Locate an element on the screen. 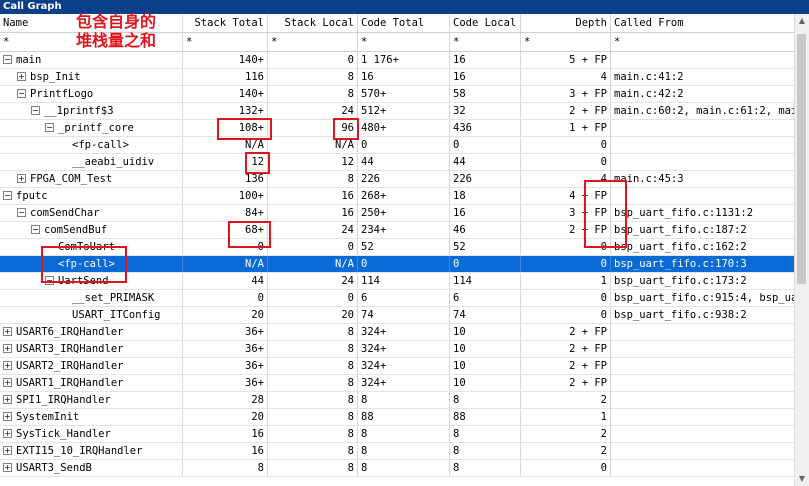 The image size is (809, 486). filter-stack-local: * is located at coordinates (313, 42).